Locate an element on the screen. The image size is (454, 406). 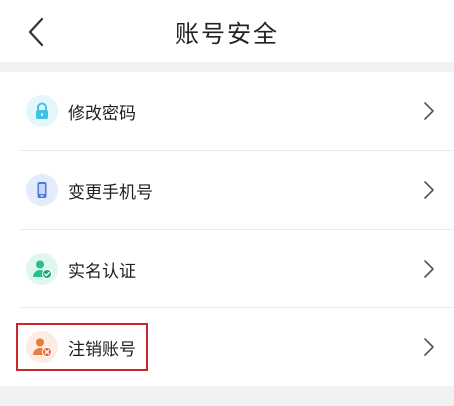
bottom-spacer is located at coordinates (227, 396).